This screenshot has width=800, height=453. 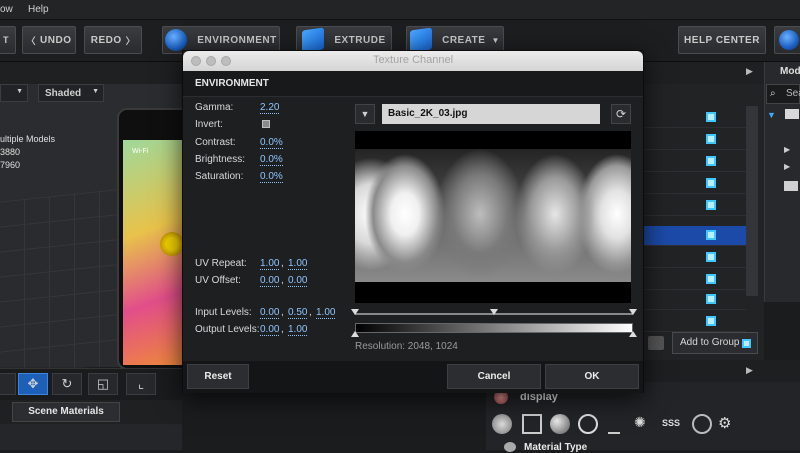 I want to click on texture-dropdown: ▼, so click(x=365, y=114).